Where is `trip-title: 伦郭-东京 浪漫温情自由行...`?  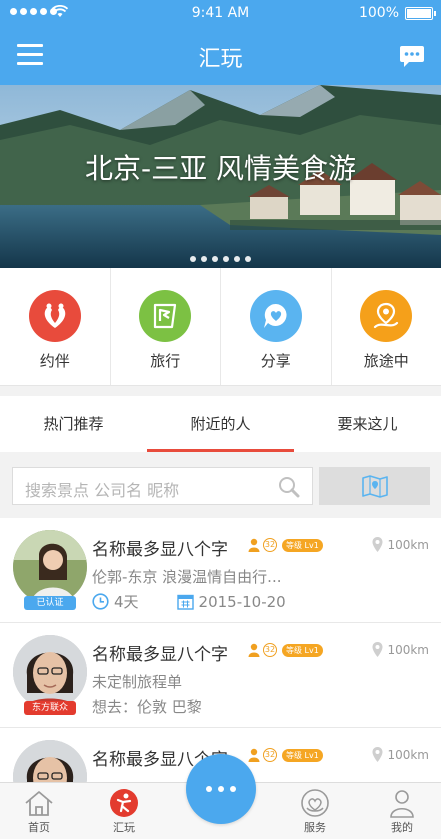 trip-title: 伦郭-东京 浪漫温情自由行... is located at coordinates (187, 577).